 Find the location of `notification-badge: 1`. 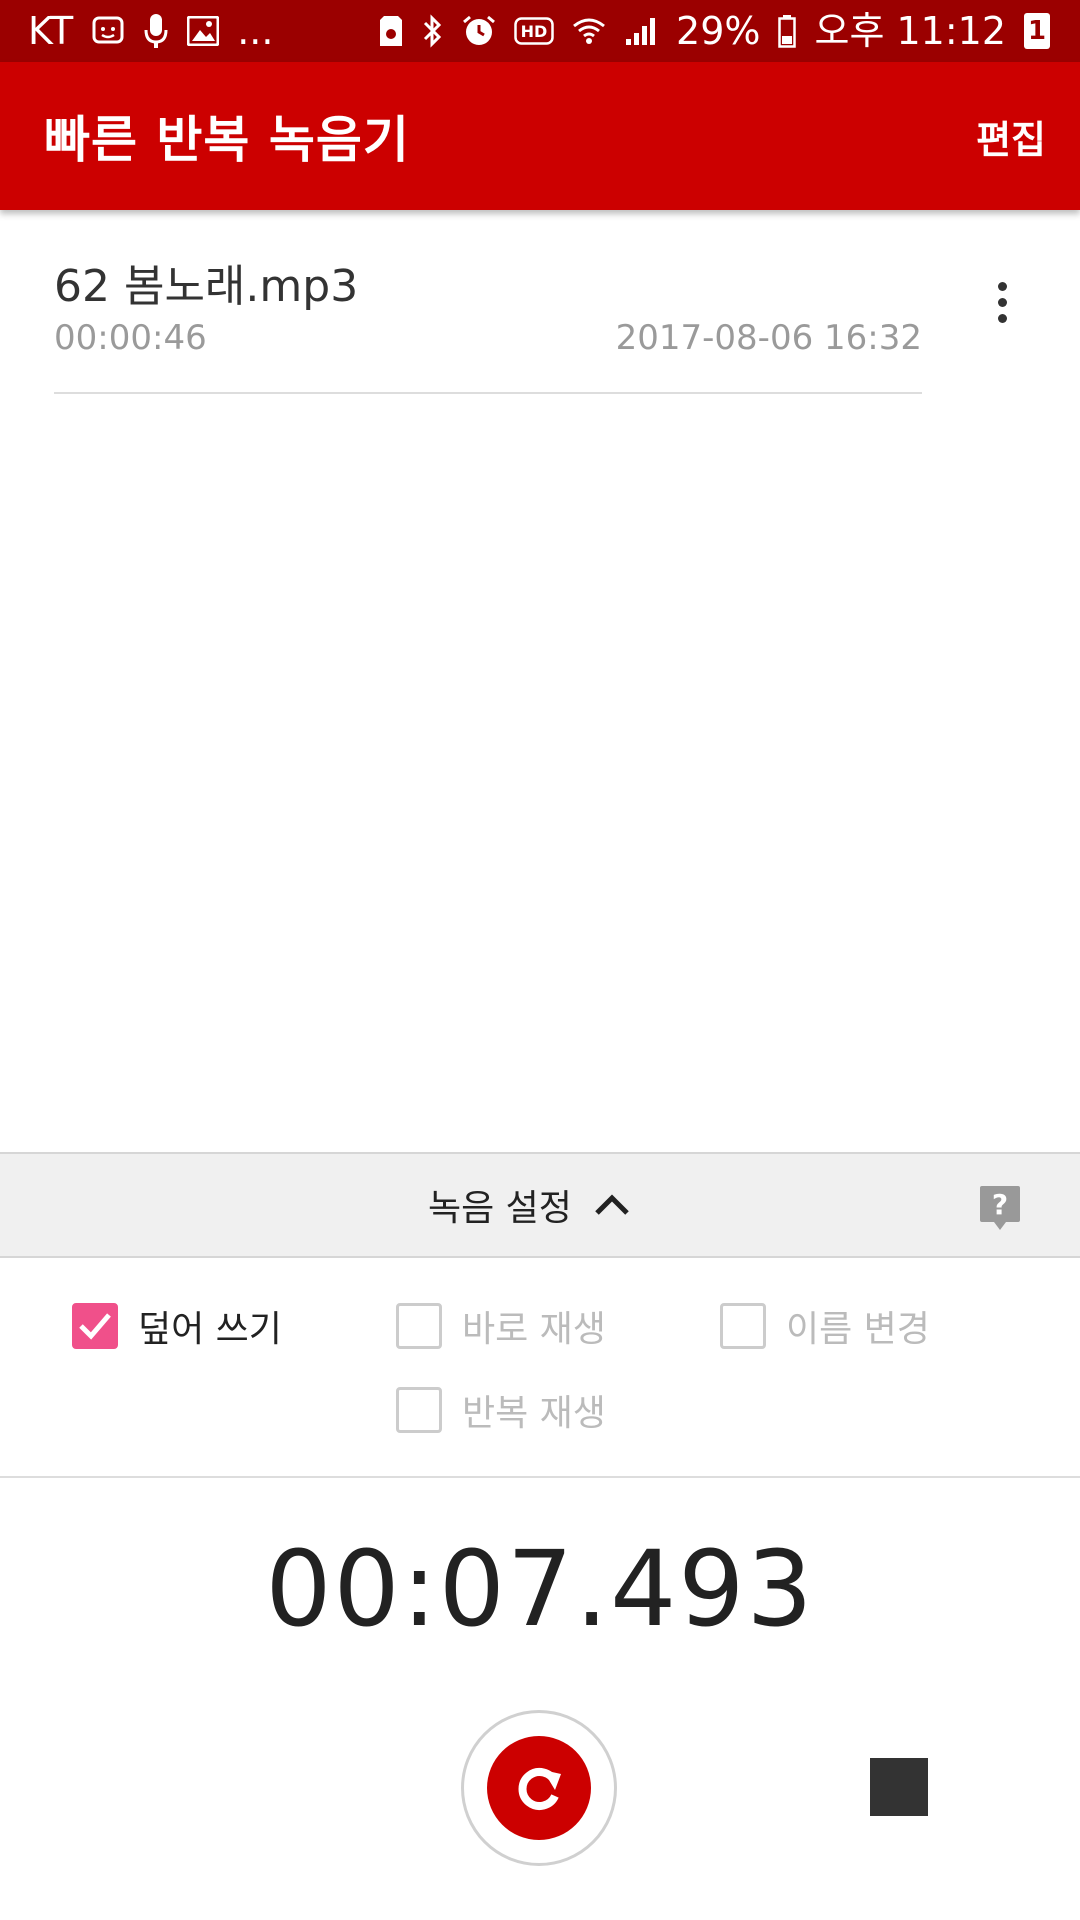

notification-badge: 1 is located at coordinates (1037, 31).